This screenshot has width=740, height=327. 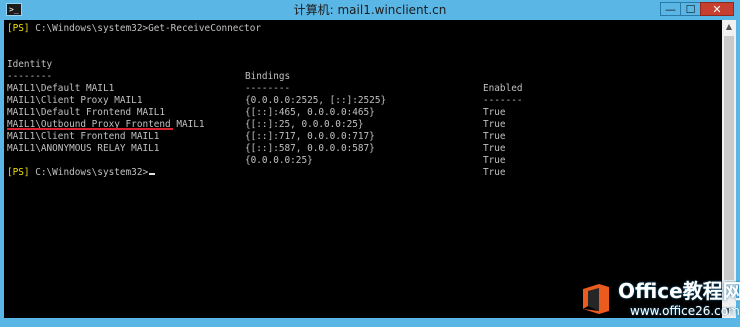 What do you see at coordinates (268, 76) in the screenshot?
I see `header-bindings: Bindings` at bounding box center [268, 76].